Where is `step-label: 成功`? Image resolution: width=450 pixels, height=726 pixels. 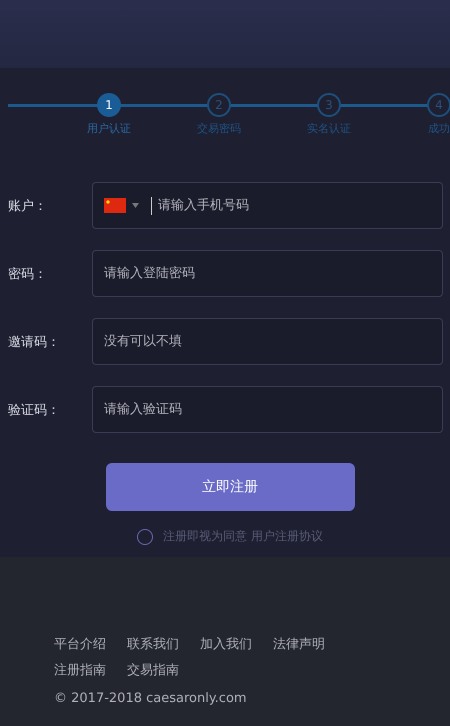
step-label: 成功 is located at coordinates (439, 128).